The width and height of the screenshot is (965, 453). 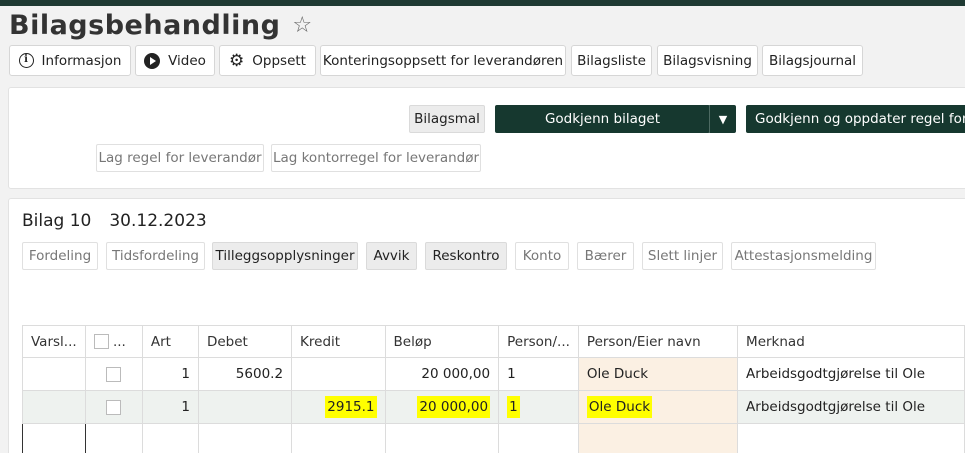 What do you see at coordinates (54, 438) in the screenshot?
I see `cell-varsl-active` at bounding box center [54, 438].